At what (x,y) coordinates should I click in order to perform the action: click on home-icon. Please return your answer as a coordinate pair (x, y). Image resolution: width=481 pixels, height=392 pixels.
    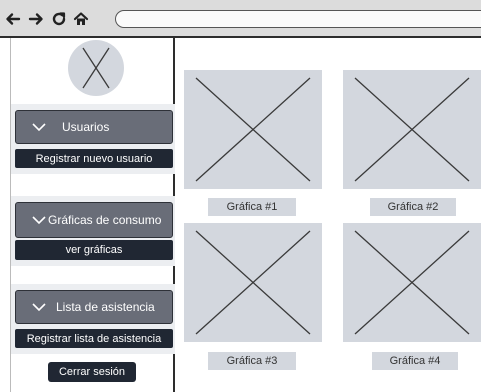
    Looking at the image, I should click on (81, 19).